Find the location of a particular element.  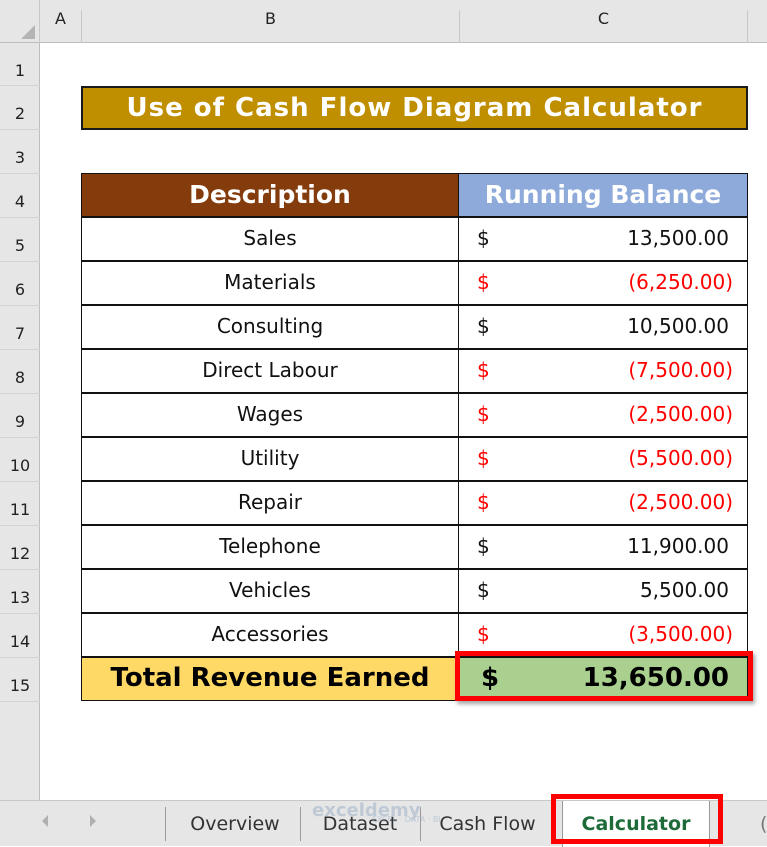

column-header-a: A is located at coordinates (61, 26).